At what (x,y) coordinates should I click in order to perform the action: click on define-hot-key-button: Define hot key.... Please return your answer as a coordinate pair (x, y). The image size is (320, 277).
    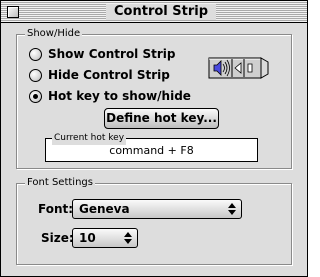
    Looking at the image, I should click on (161, 118).